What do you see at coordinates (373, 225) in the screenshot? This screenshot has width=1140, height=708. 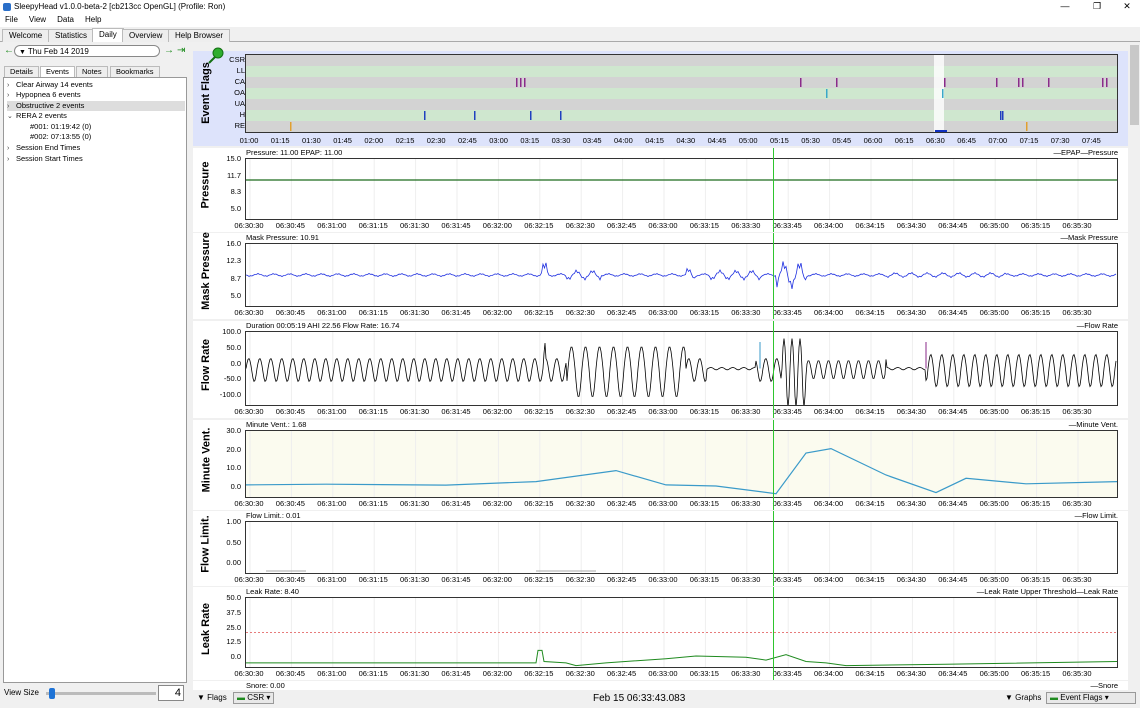 I see `x-tick: 06:31:15` at bounding box center [373, 225].